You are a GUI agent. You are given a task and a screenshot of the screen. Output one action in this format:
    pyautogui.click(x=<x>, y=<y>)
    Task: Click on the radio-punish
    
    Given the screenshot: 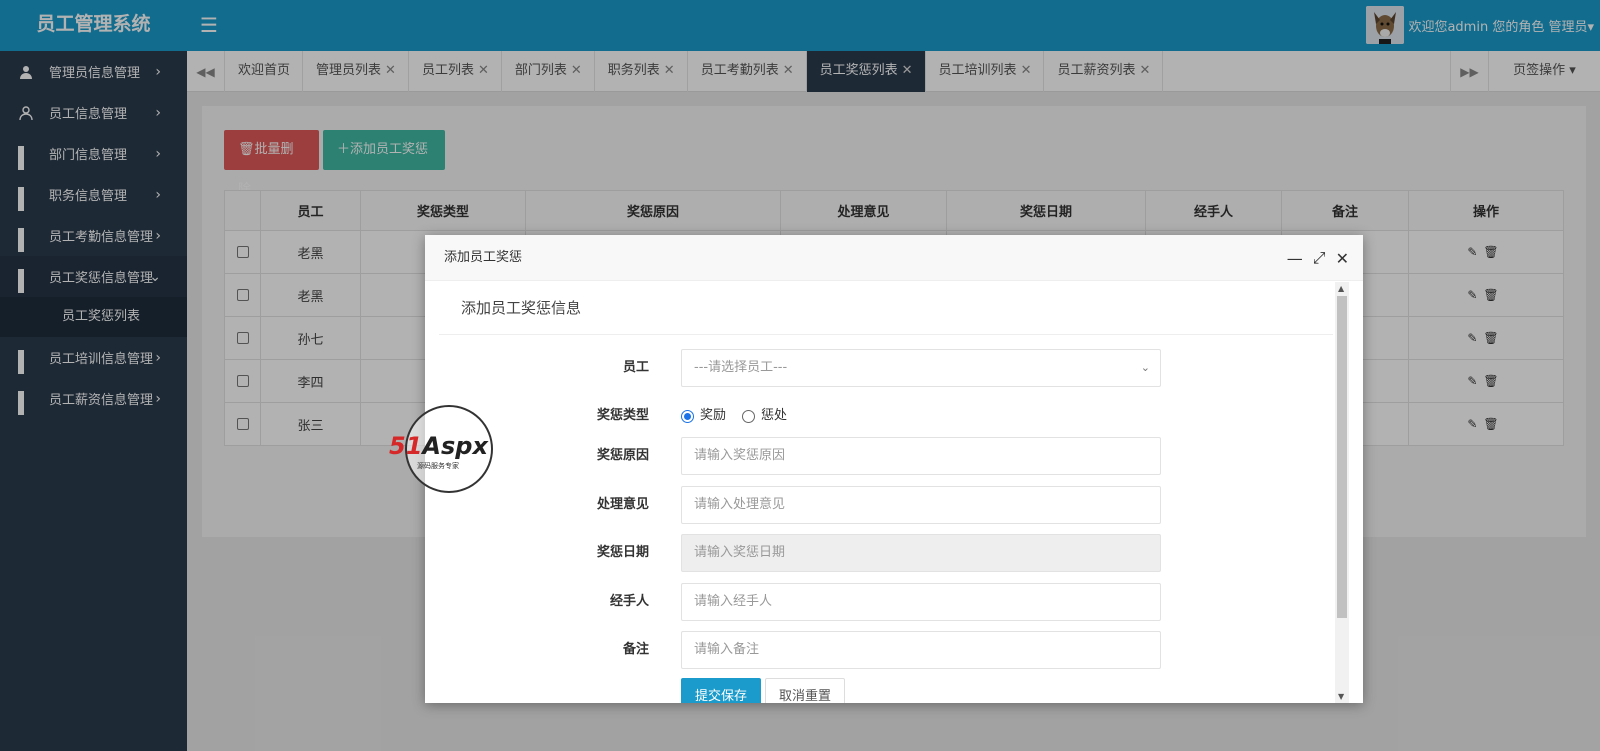 What is the action you would take?
    pyautogui.click(x=749, y=416)
    